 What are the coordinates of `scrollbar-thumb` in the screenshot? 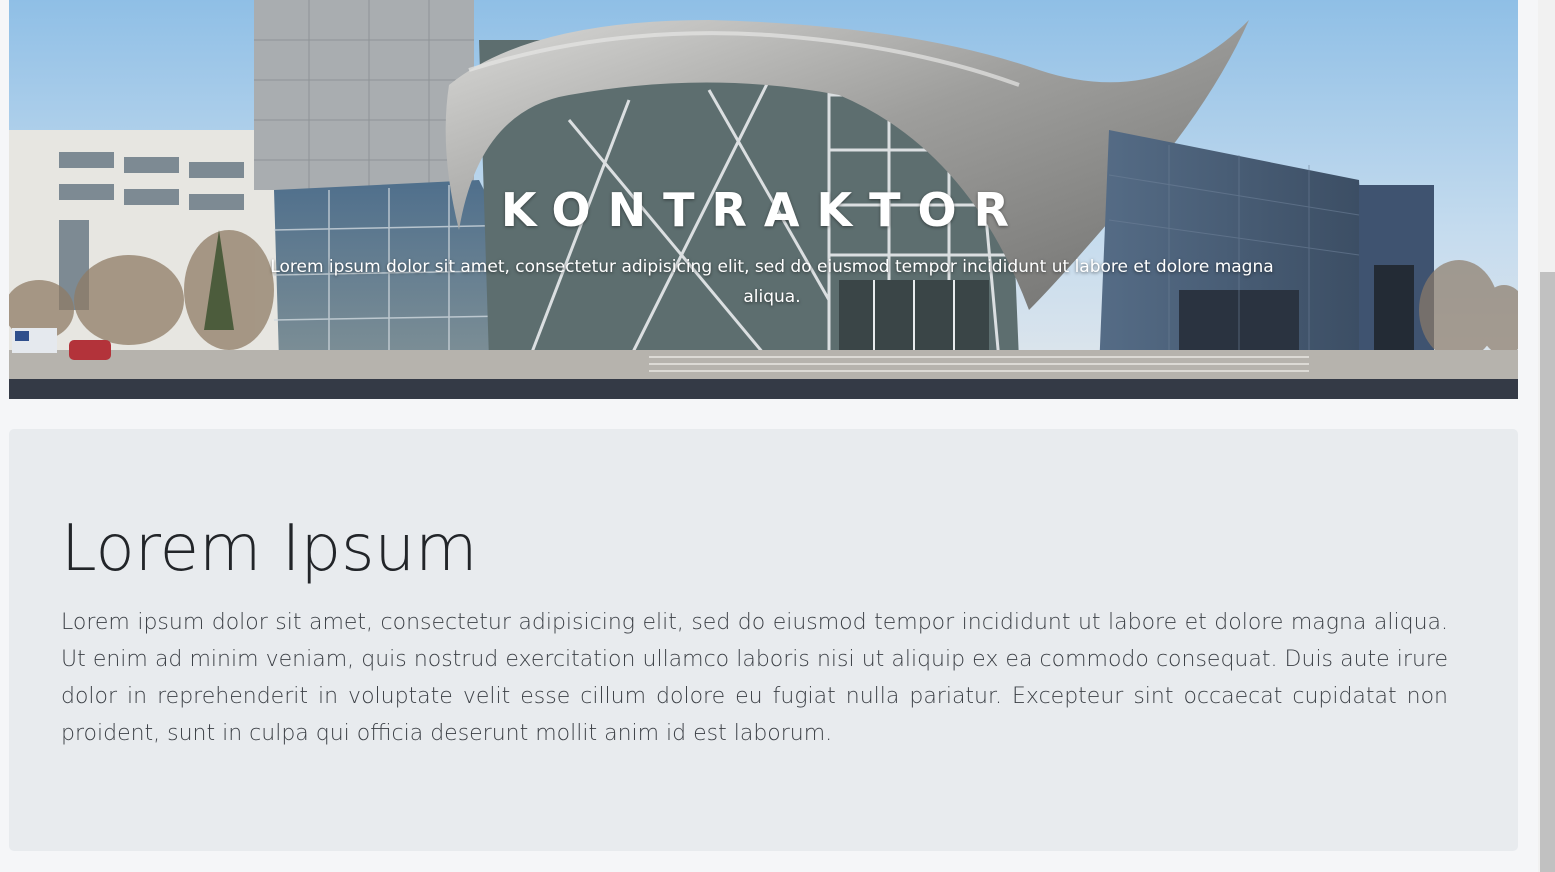 It's located at (1547, 572).